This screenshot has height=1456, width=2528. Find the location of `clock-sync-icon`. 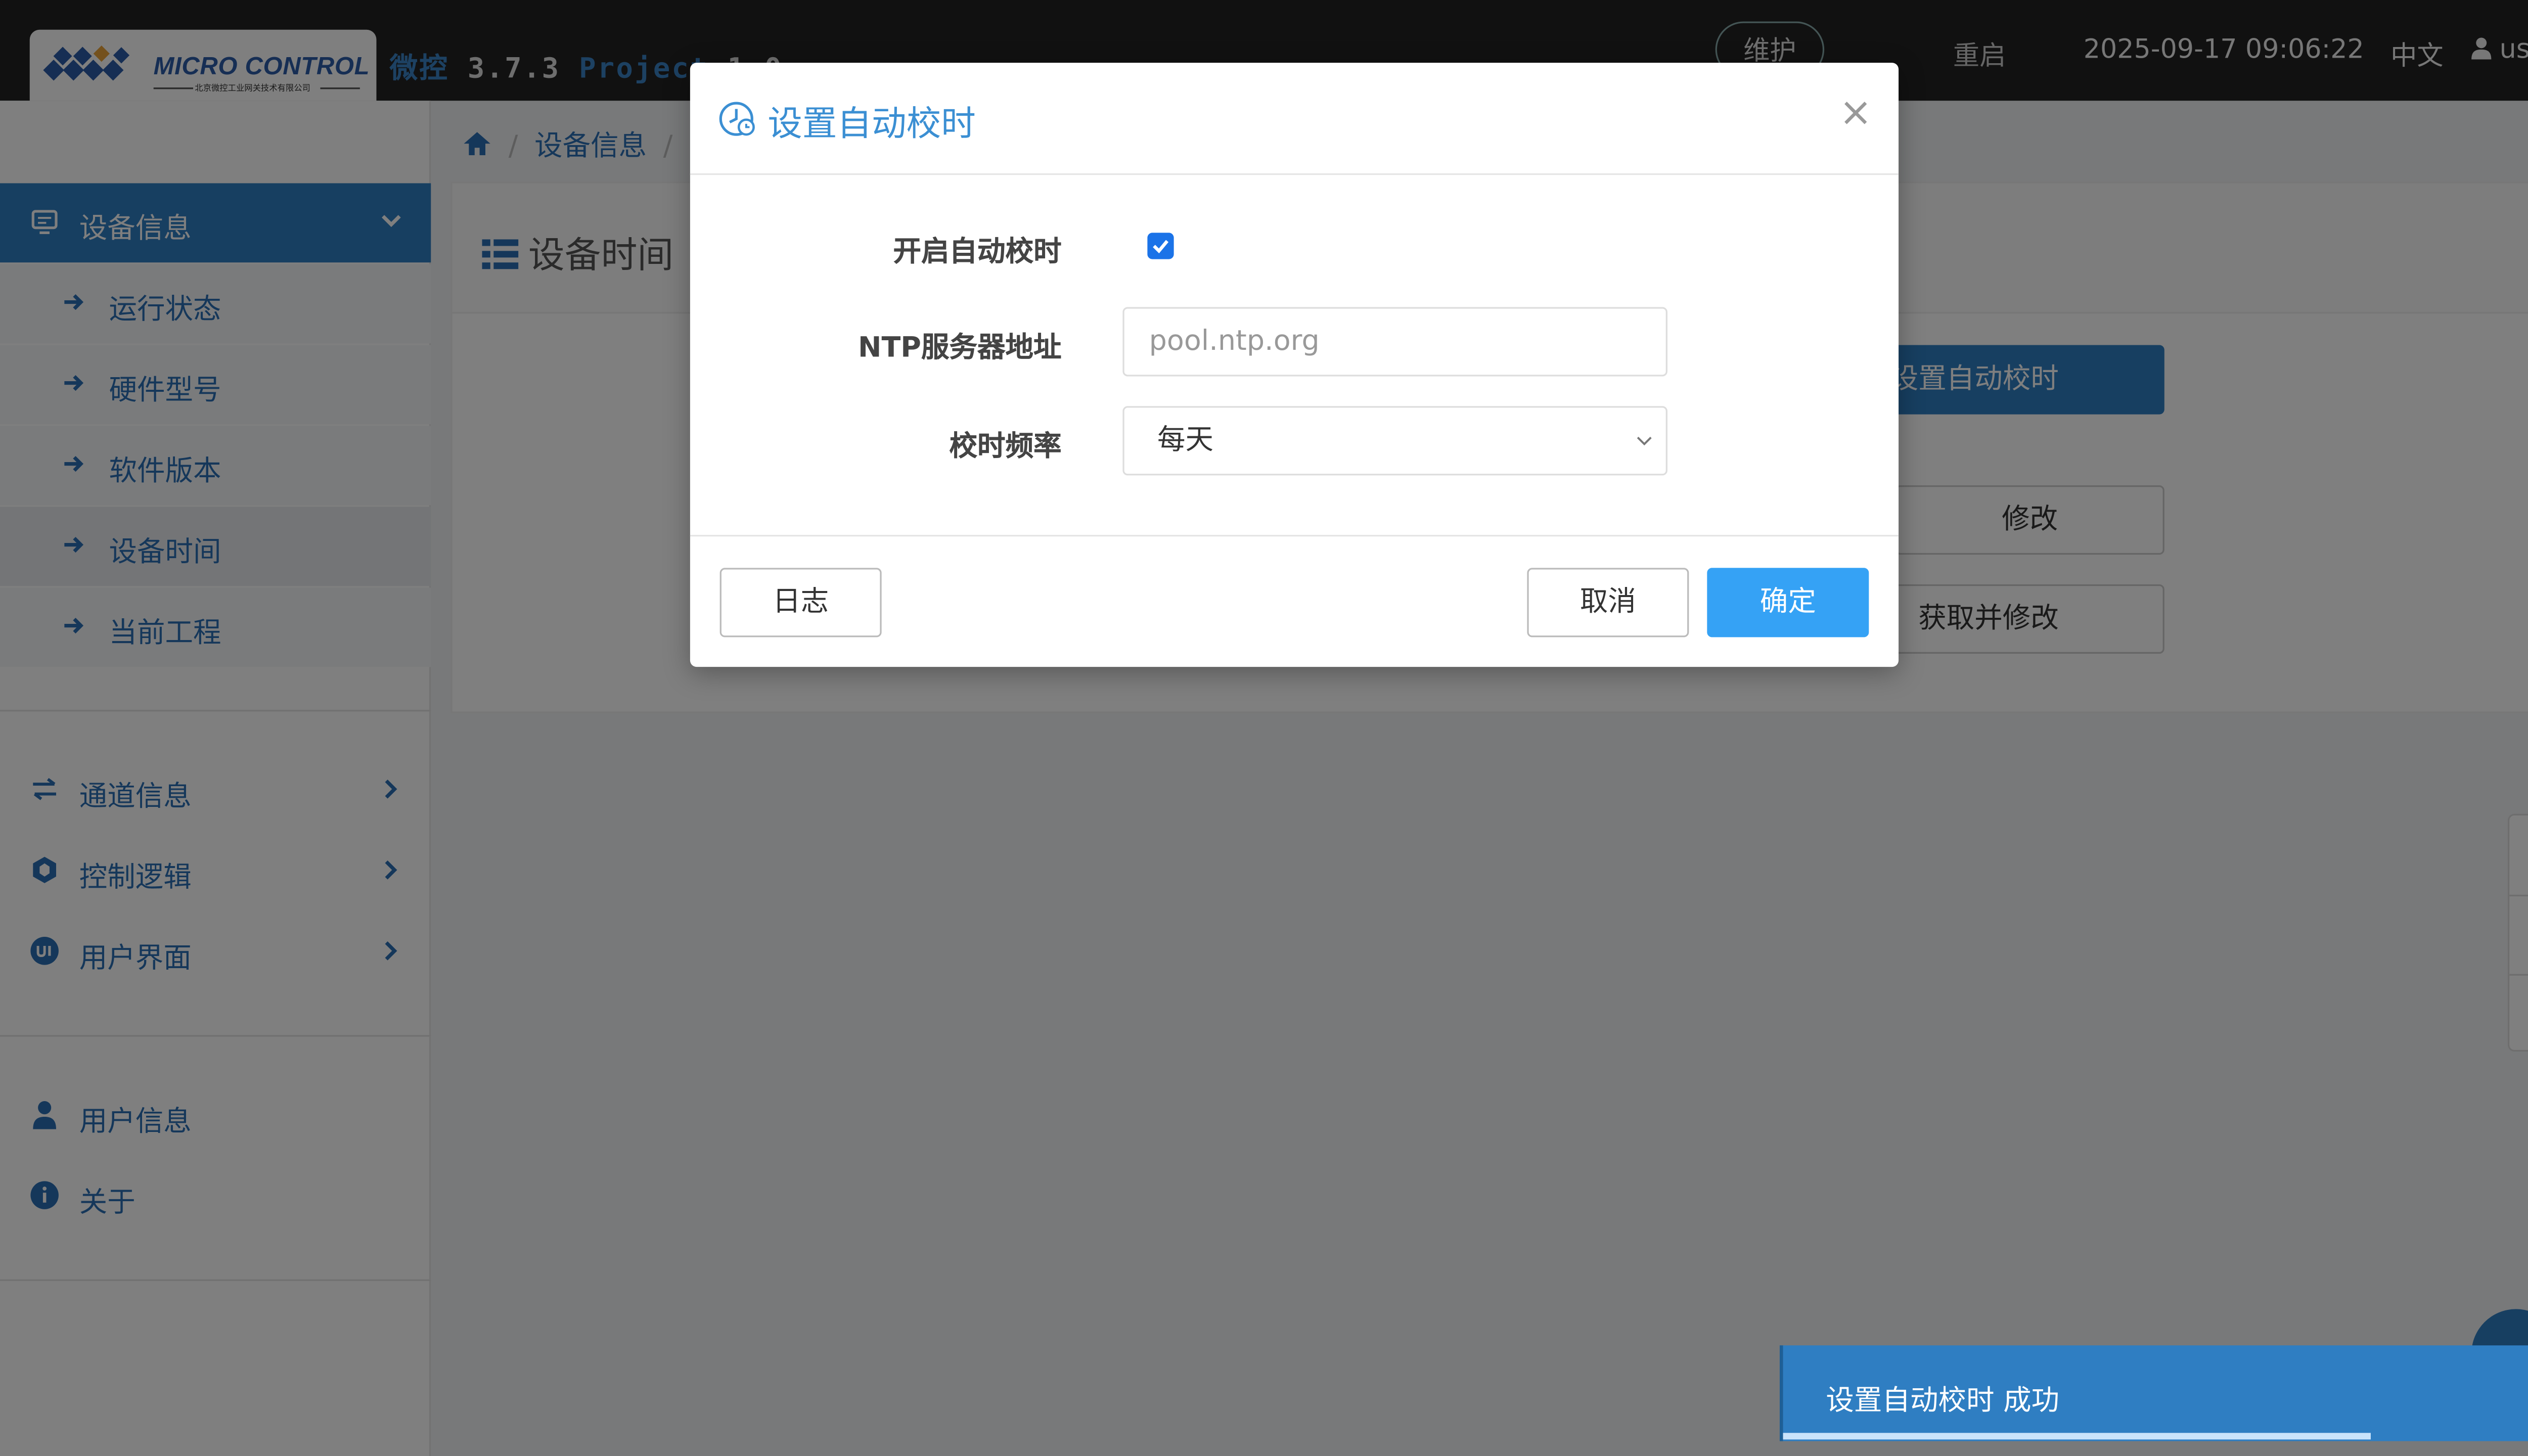

clock-sync-icon is located at coordinates (737, 119).